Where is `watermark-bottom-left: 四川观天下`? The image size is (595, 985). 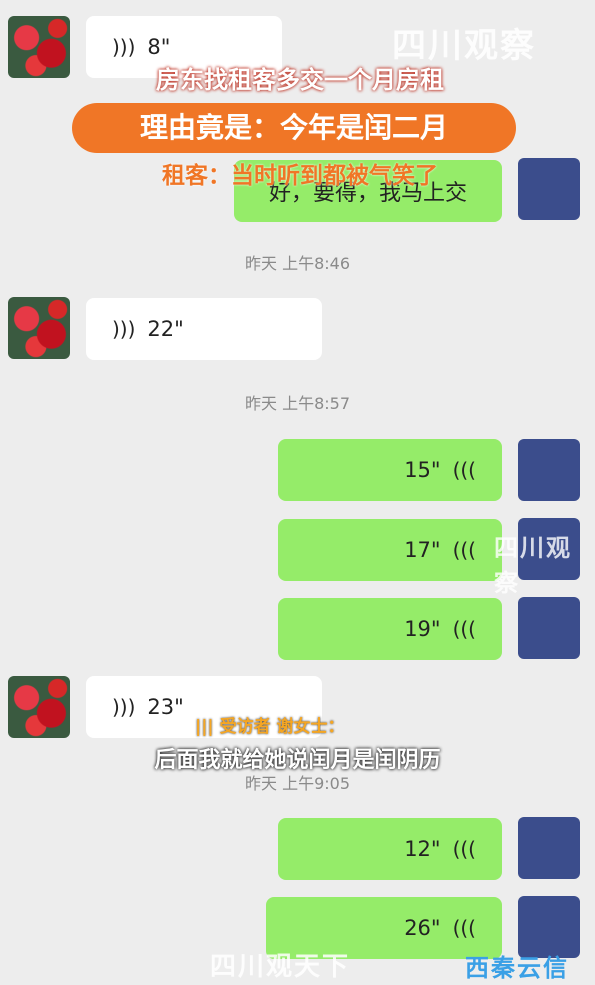
watermark-bottom-left: 四川观天下 is located at coordinates (280, 967).